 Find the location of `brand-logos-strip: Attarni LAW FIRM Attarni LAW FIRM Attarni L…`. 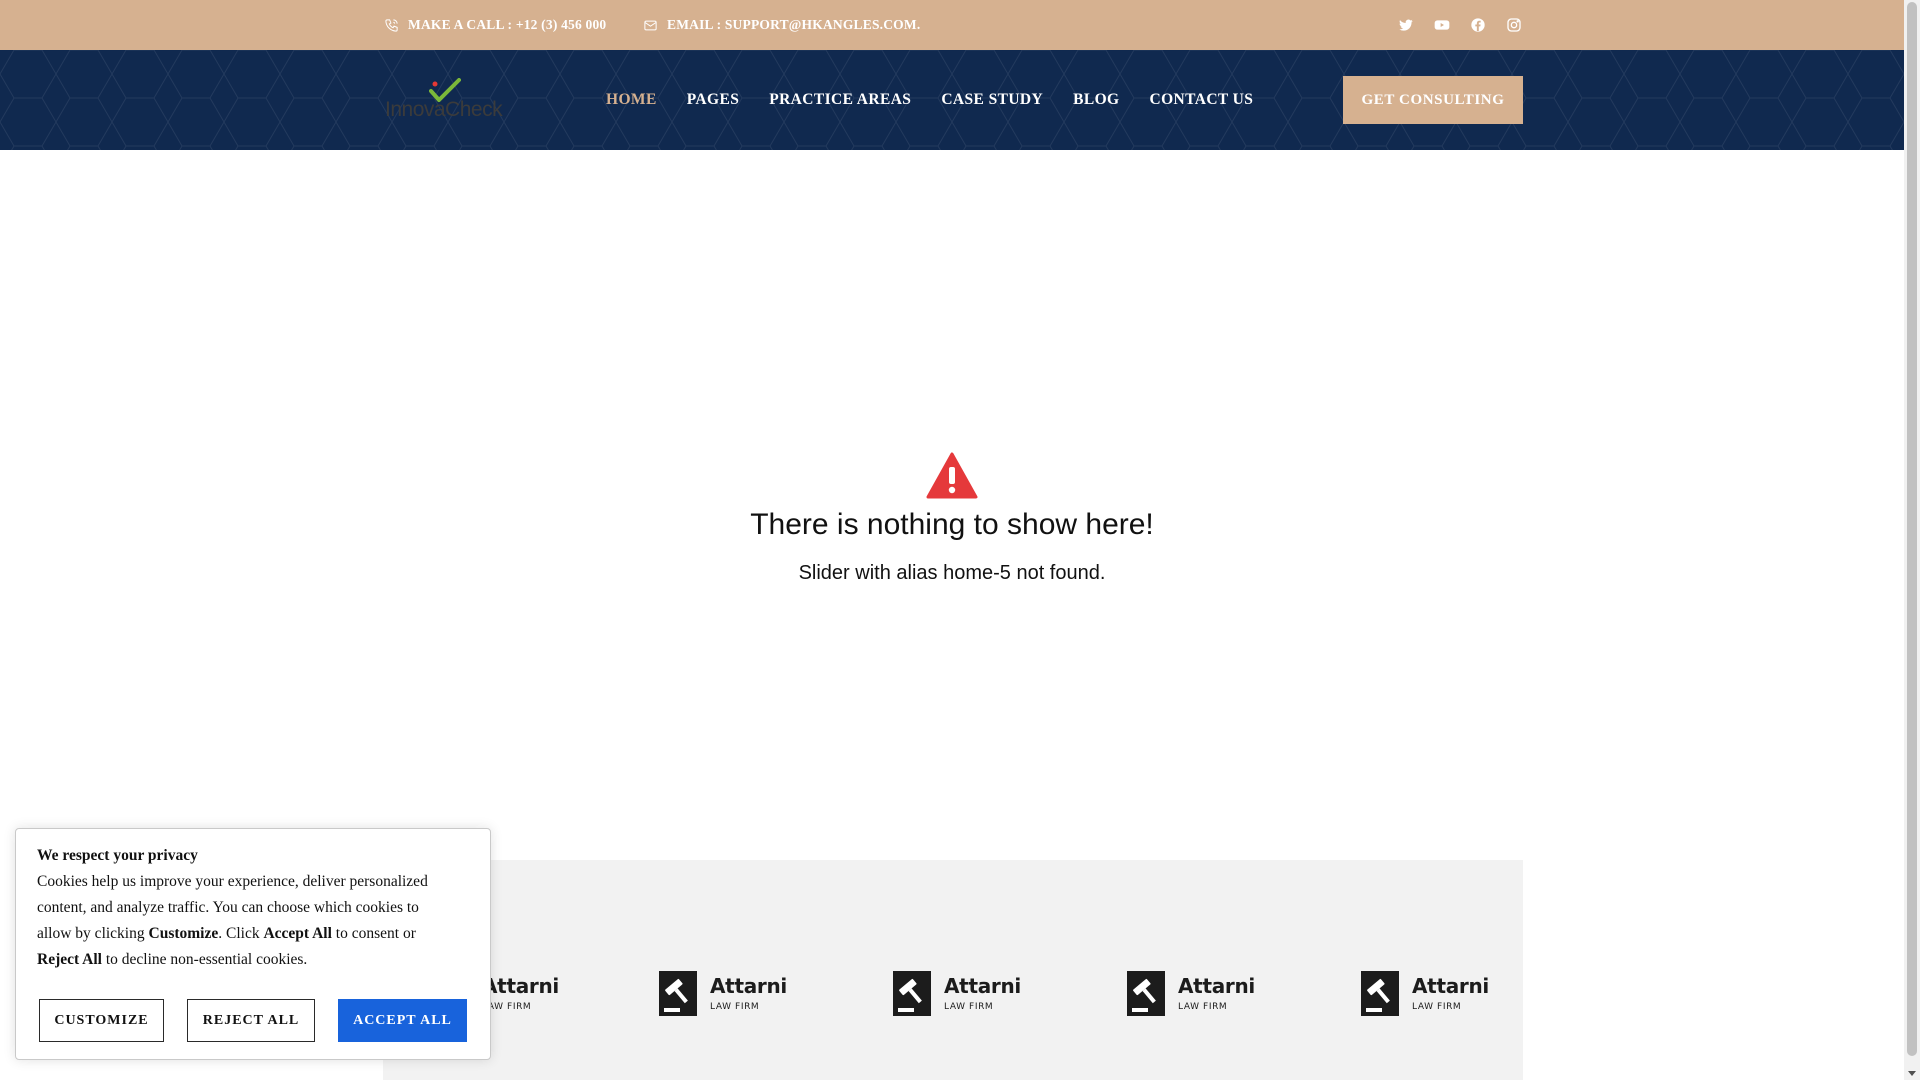

brand-logos-strip: Attarni LAW FIRM Attarni LAW FIRM Attarni L… is located at coordinates (953, 970).